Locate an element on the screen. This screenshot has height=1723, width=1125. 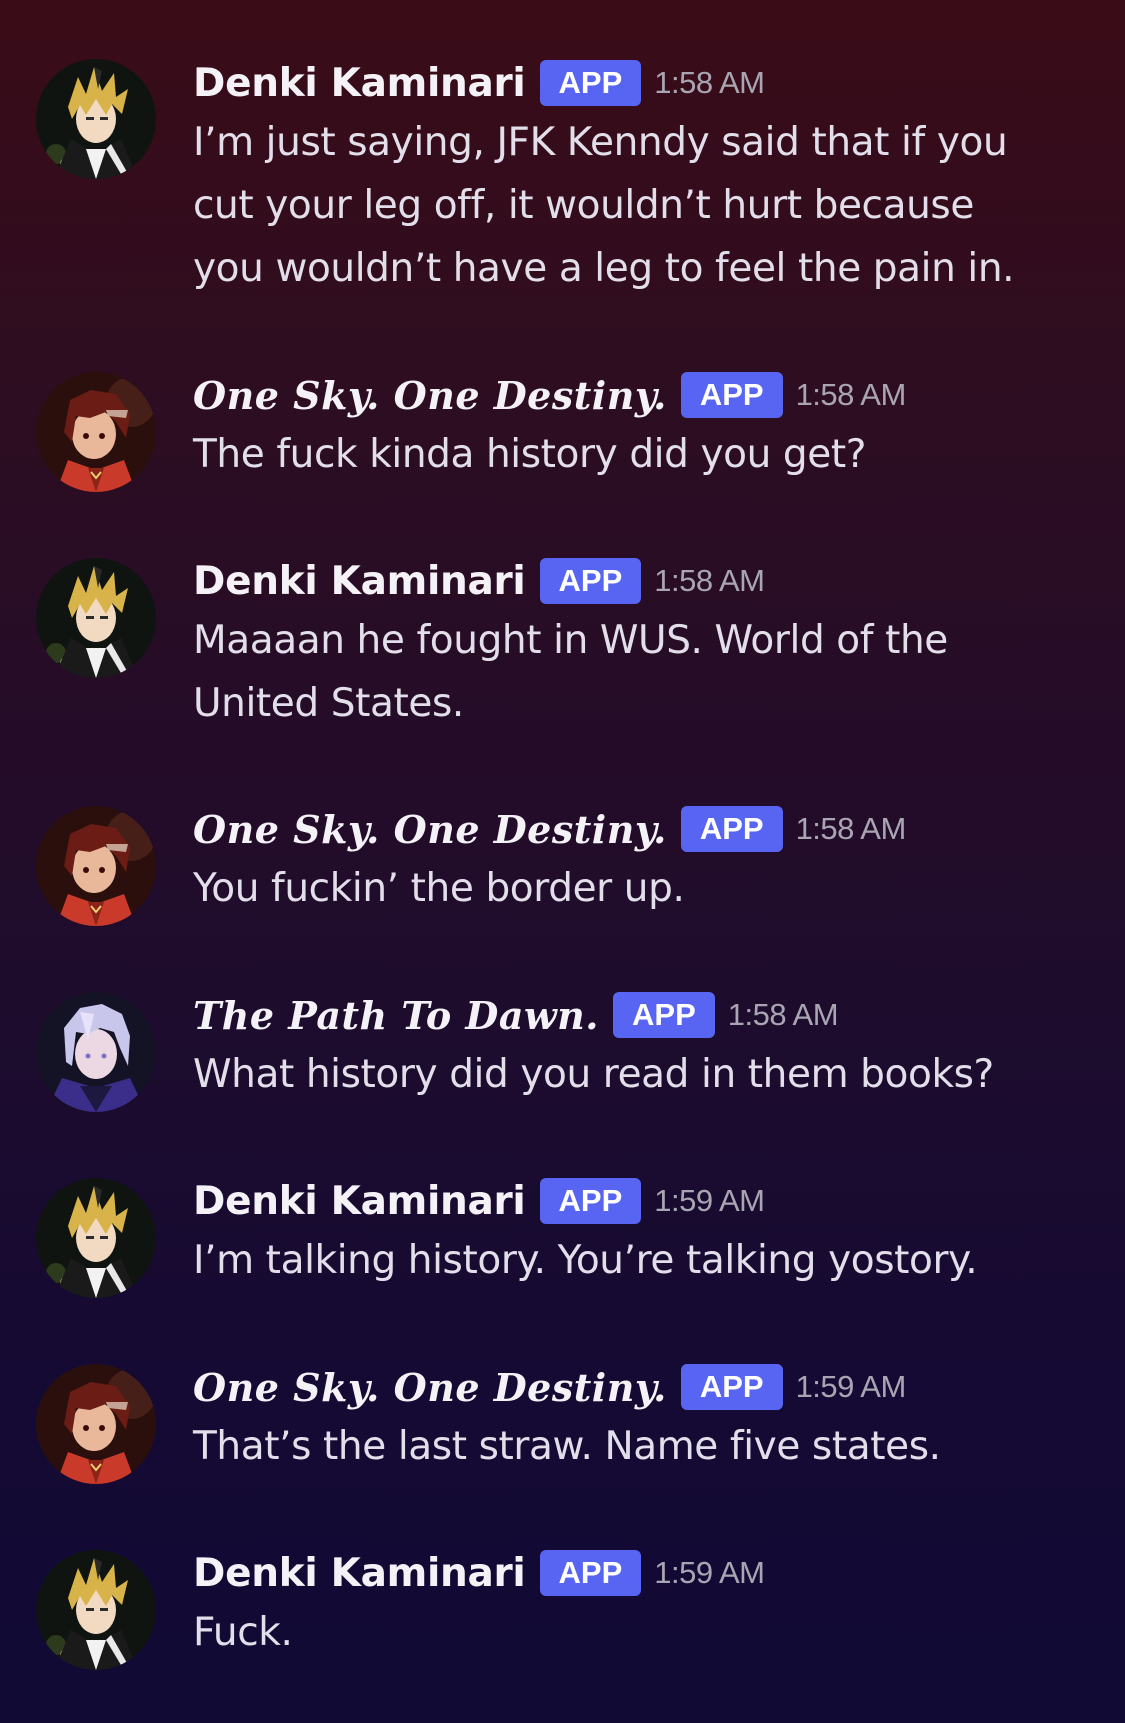
message-text: That’s the last straw. Name five states. is located at coordinates (567, 1446).